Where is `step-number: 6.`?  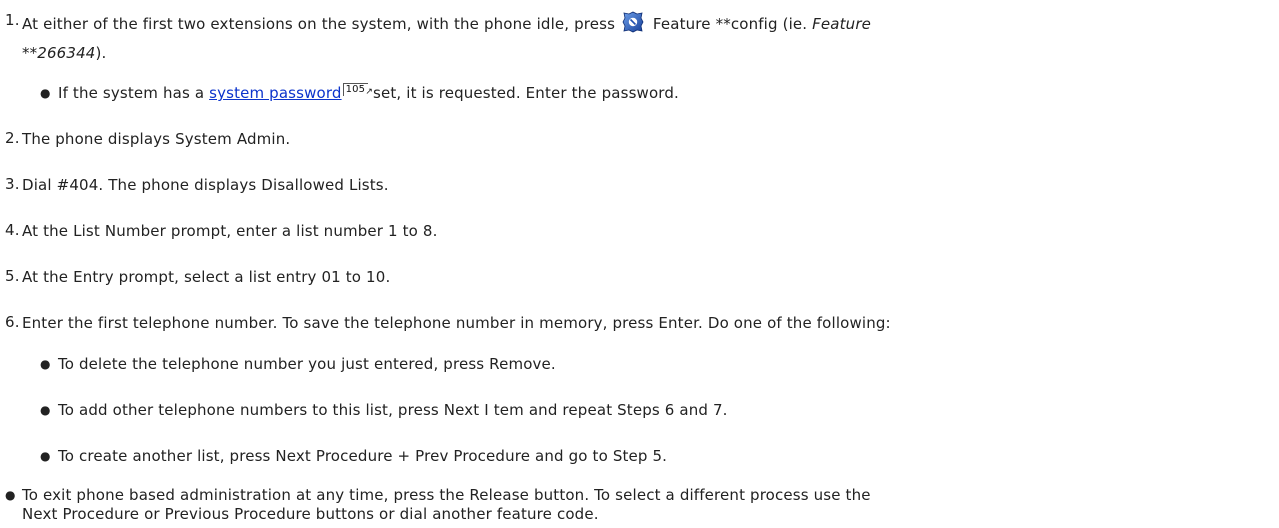 step-number: 6. is located at coordinates (12, 322).